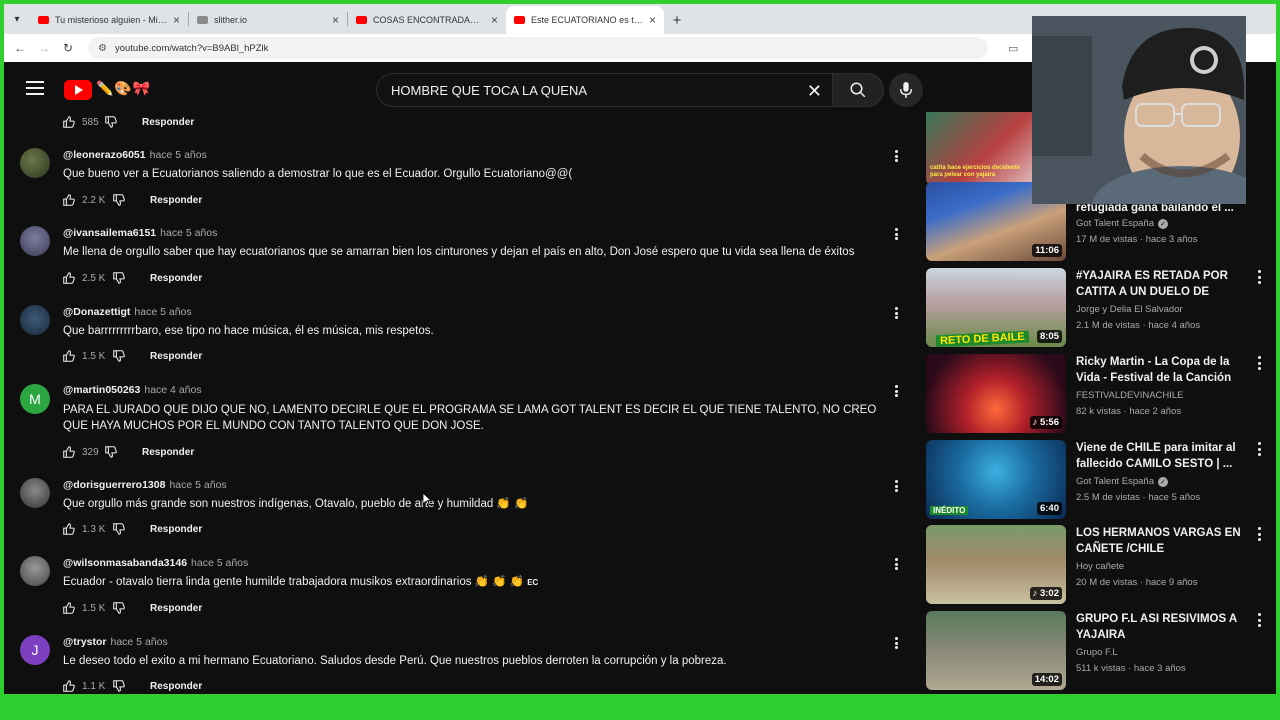 Image resolution: width=1280 pixels, height=720 pixels. Describe the element at coordinates (1161, 627) in the screenshot. I see `video-title: GRUPO F.L ASI RESIVIMOS A YAJAIRA` at that location.